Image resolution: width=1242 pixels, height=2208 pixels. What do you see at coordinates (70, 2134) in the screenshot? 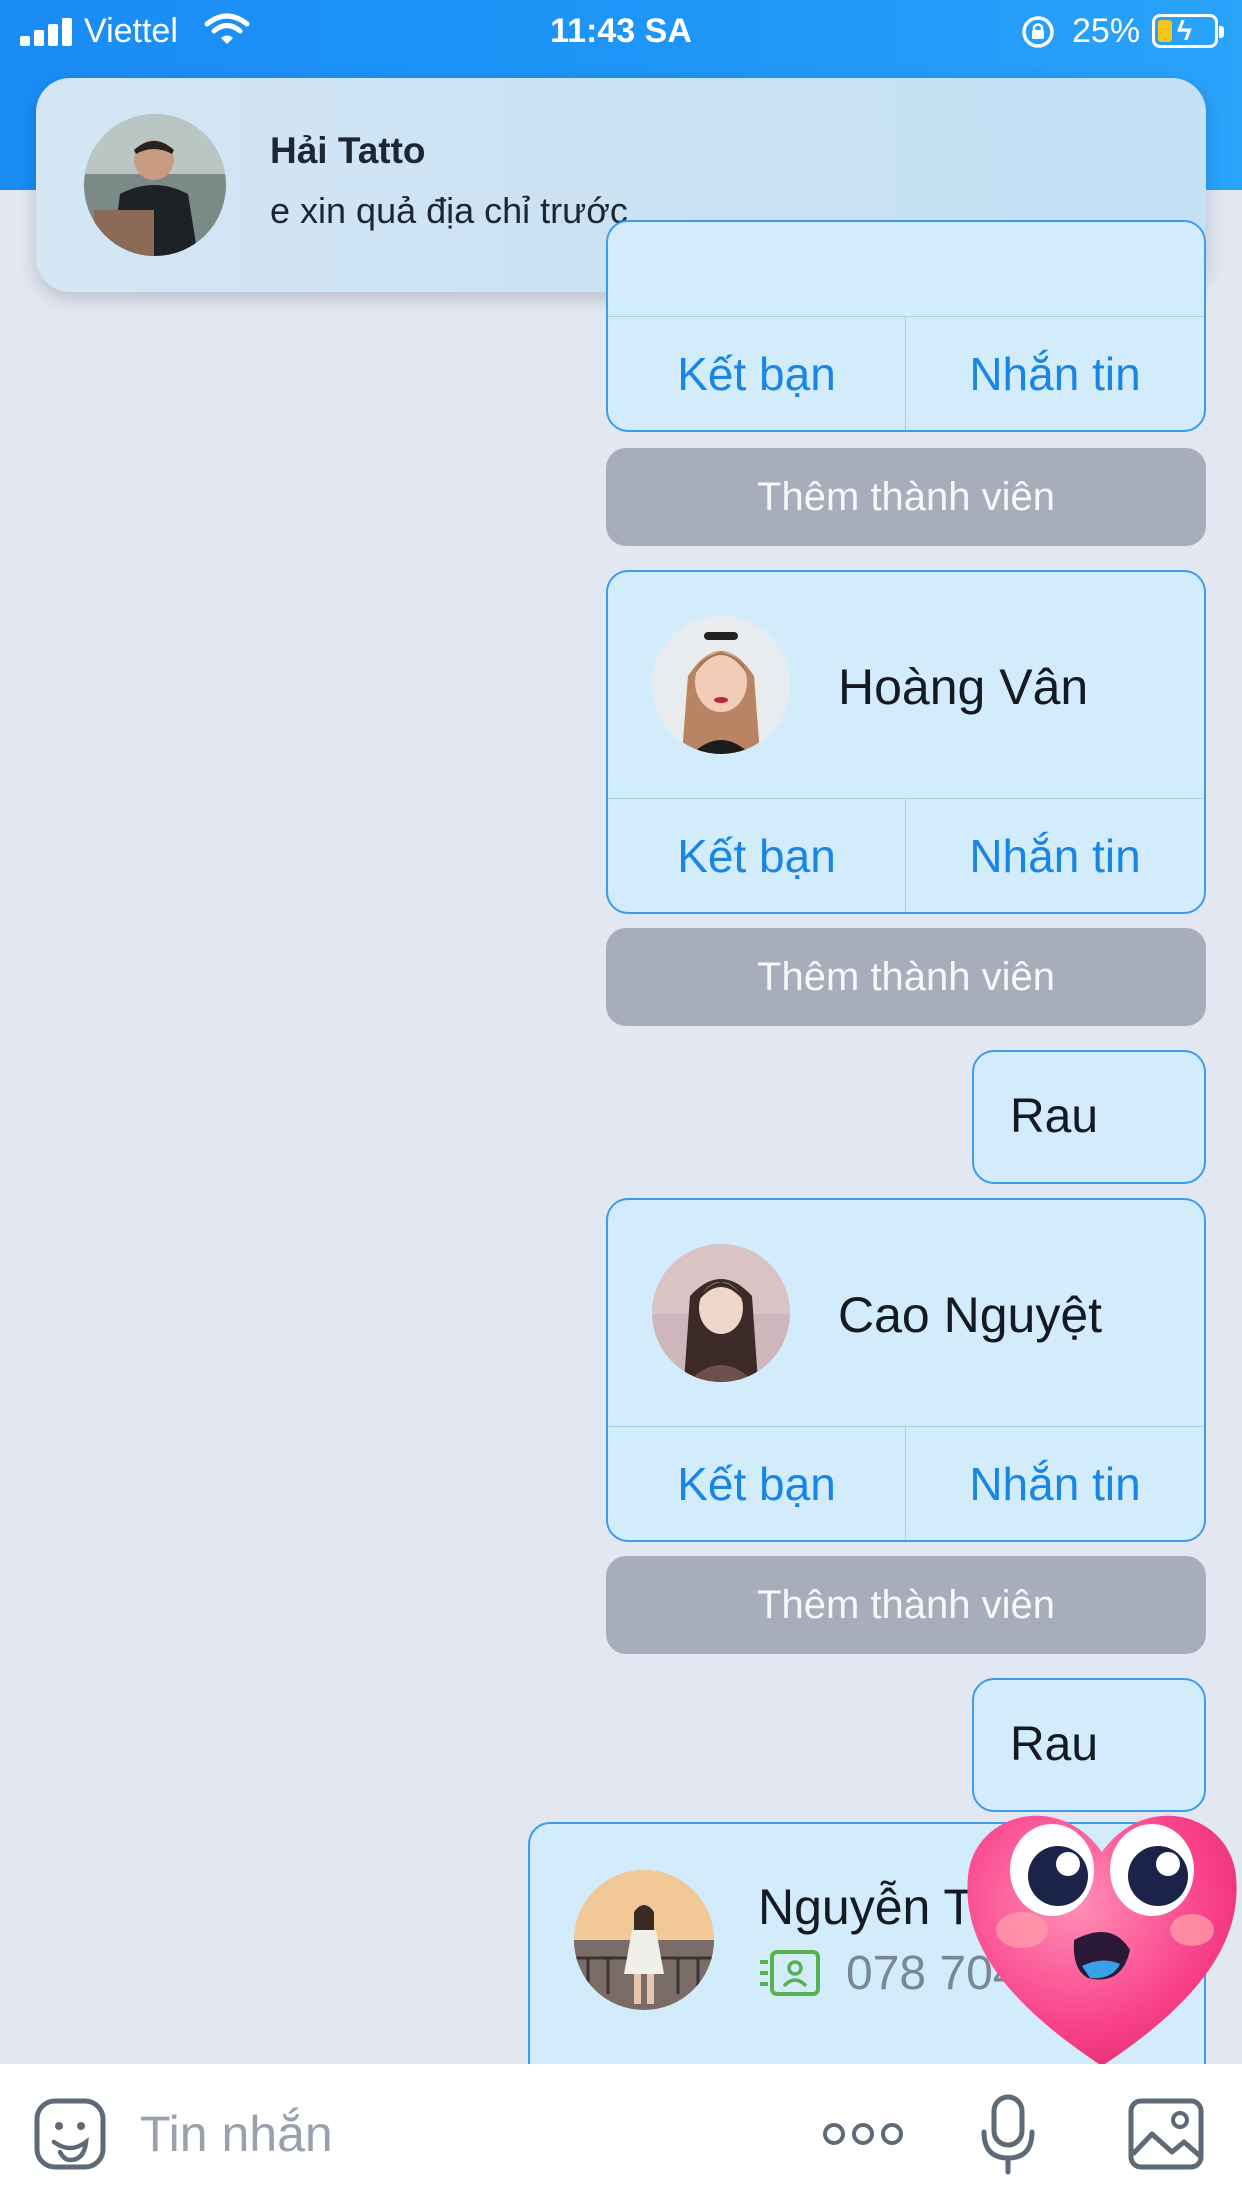
I see `emoji-sticker-icon` at bounding box center [70, 2134].